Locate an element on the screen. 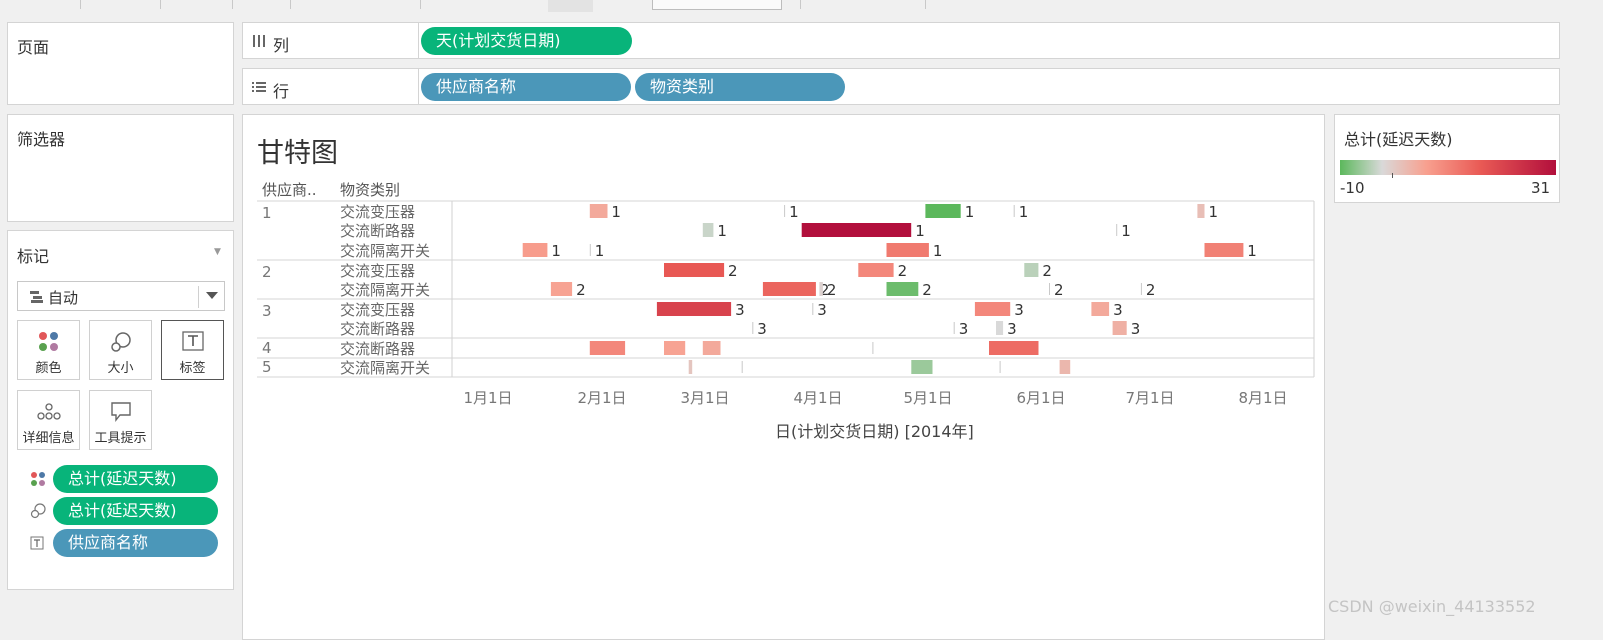  toolbar-dropdown is located at coordinates (717, 5).